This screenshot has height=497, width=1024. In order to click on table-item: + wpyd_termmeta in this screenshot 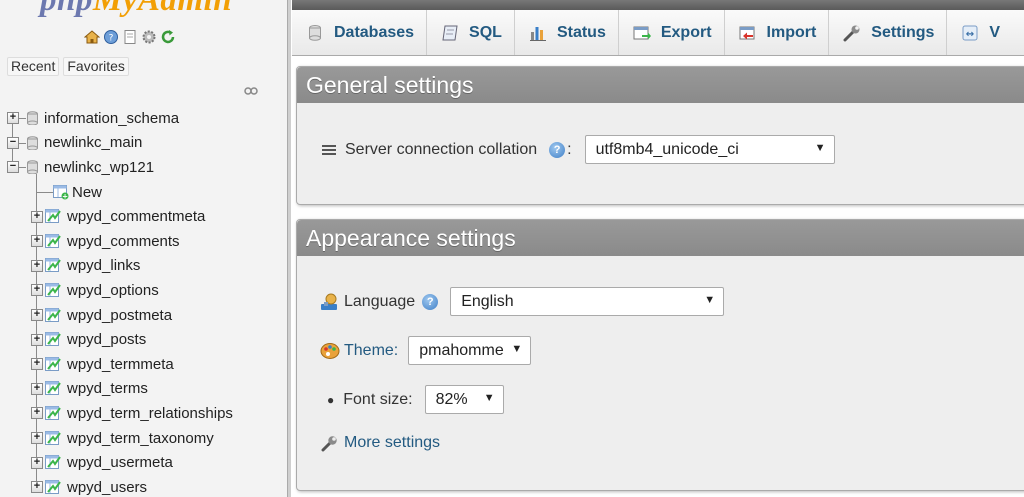, I will do `click(143, 364)`.